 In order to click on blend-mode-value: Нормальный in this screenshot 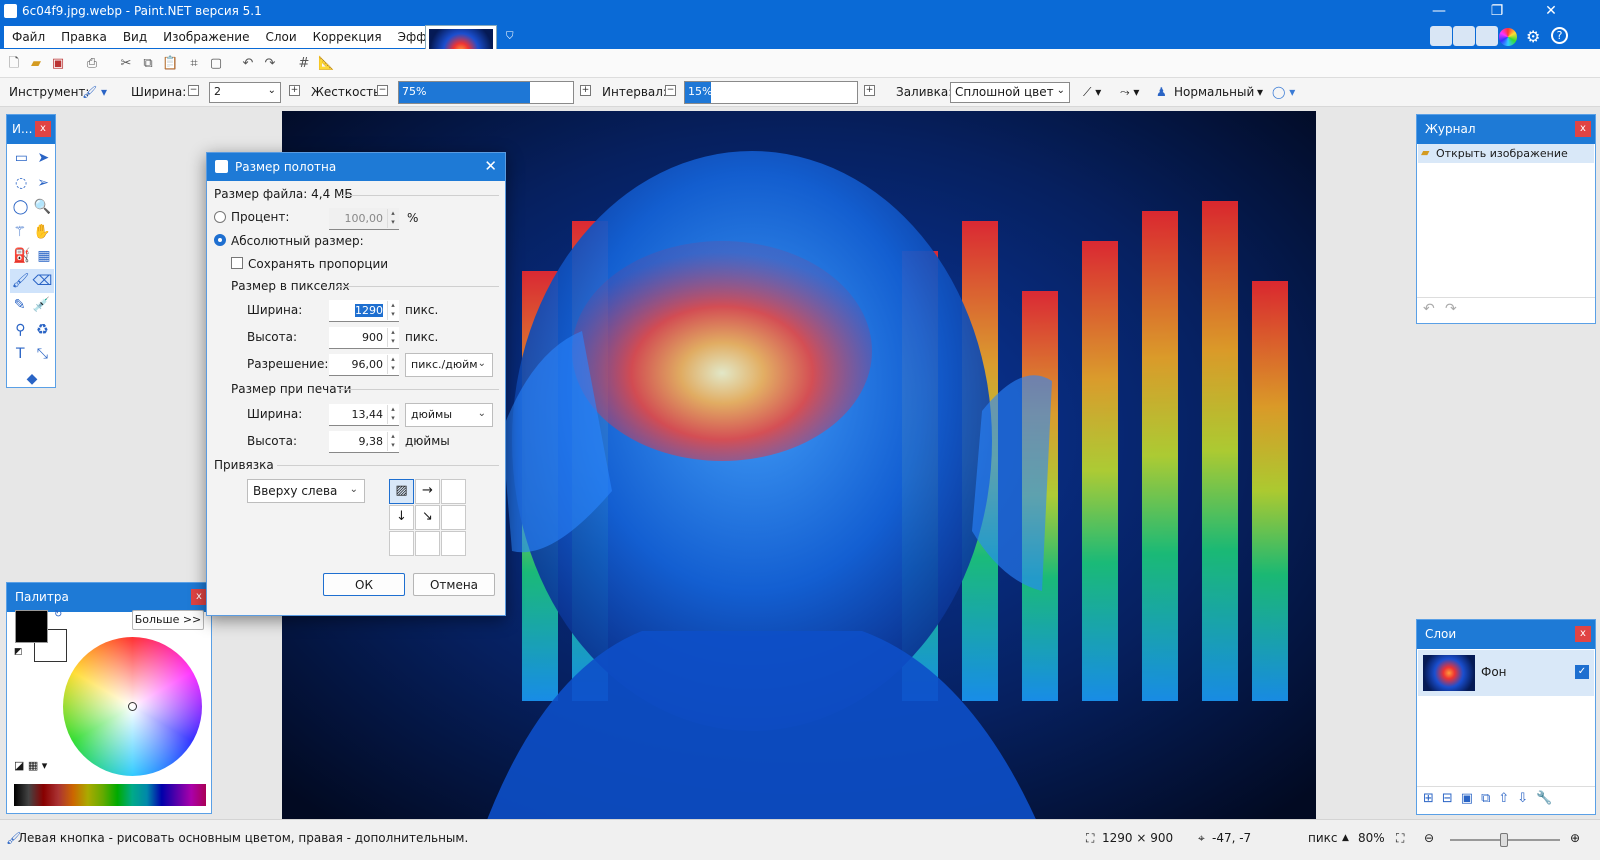, I will do `click(1214, 92)`.